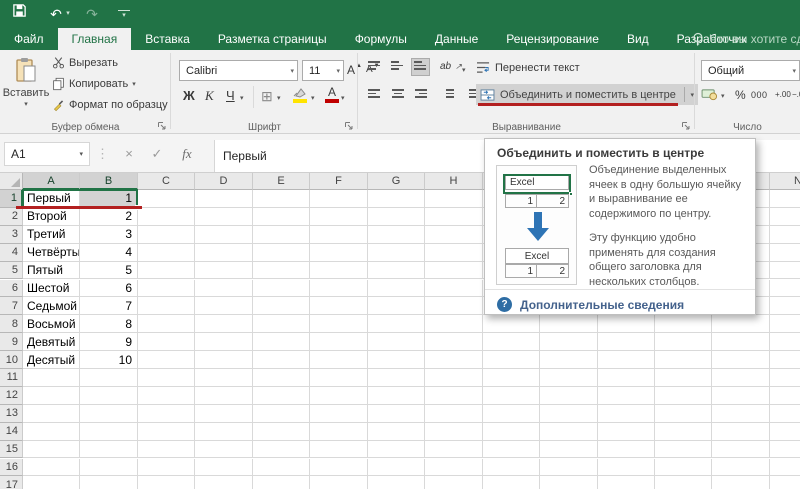 The width and height of the screenshot is (800, 489). I want to click on cell-F17, so click(339, 482).